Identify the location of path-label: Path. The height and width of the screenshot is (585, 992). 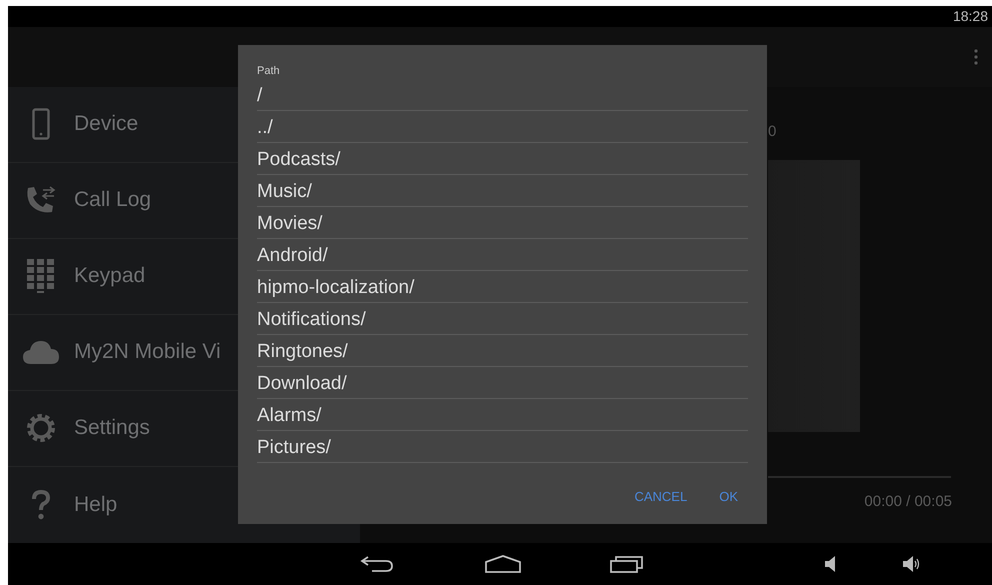
(268, 71).